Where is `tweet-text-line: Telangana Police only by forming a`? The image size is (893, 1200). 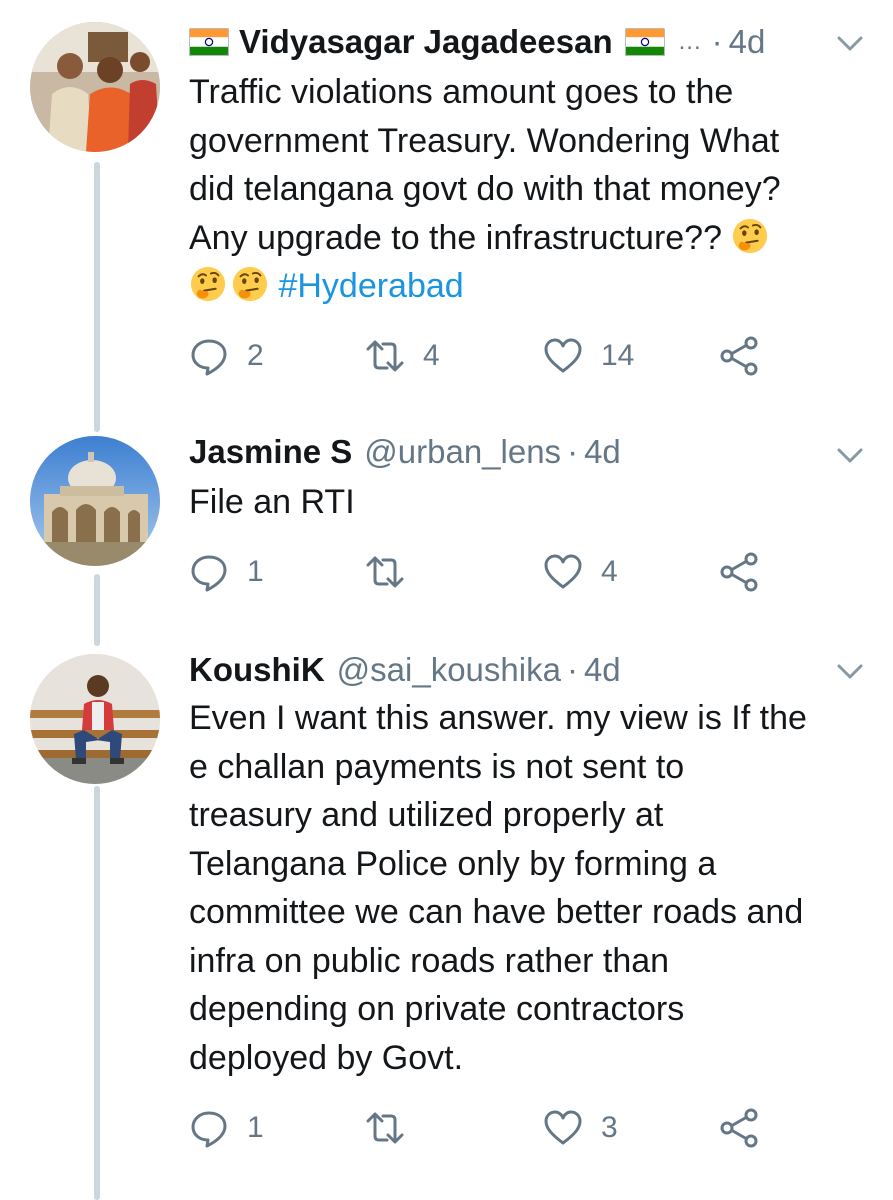 tweet-text-line: Telangana Police only by forming a is located at coordinates (453, 863).